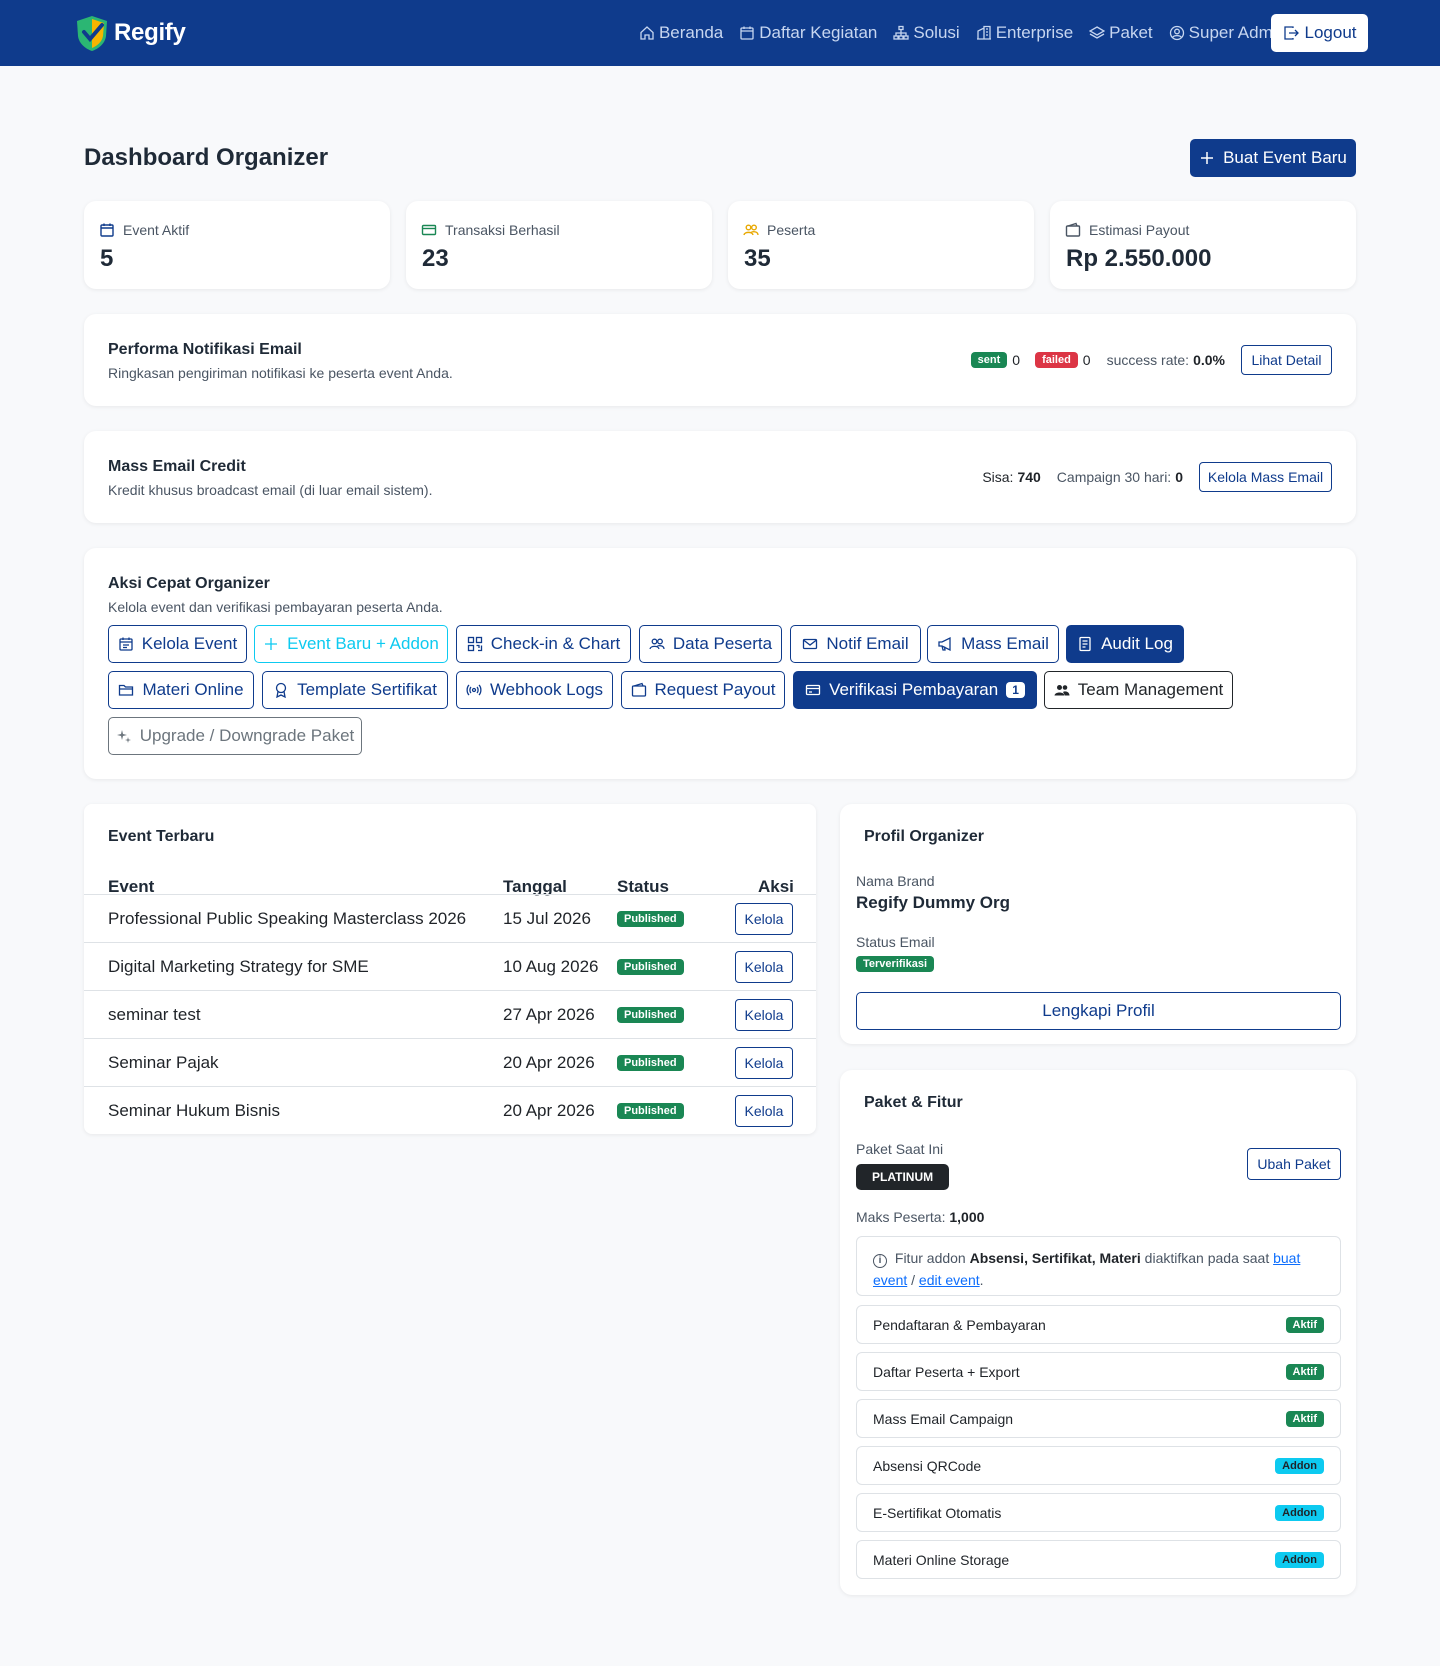  Describe the element at coordinates (933, 902) in the screenshot. I see `brand-value: Regify Dummy Org` at that location.